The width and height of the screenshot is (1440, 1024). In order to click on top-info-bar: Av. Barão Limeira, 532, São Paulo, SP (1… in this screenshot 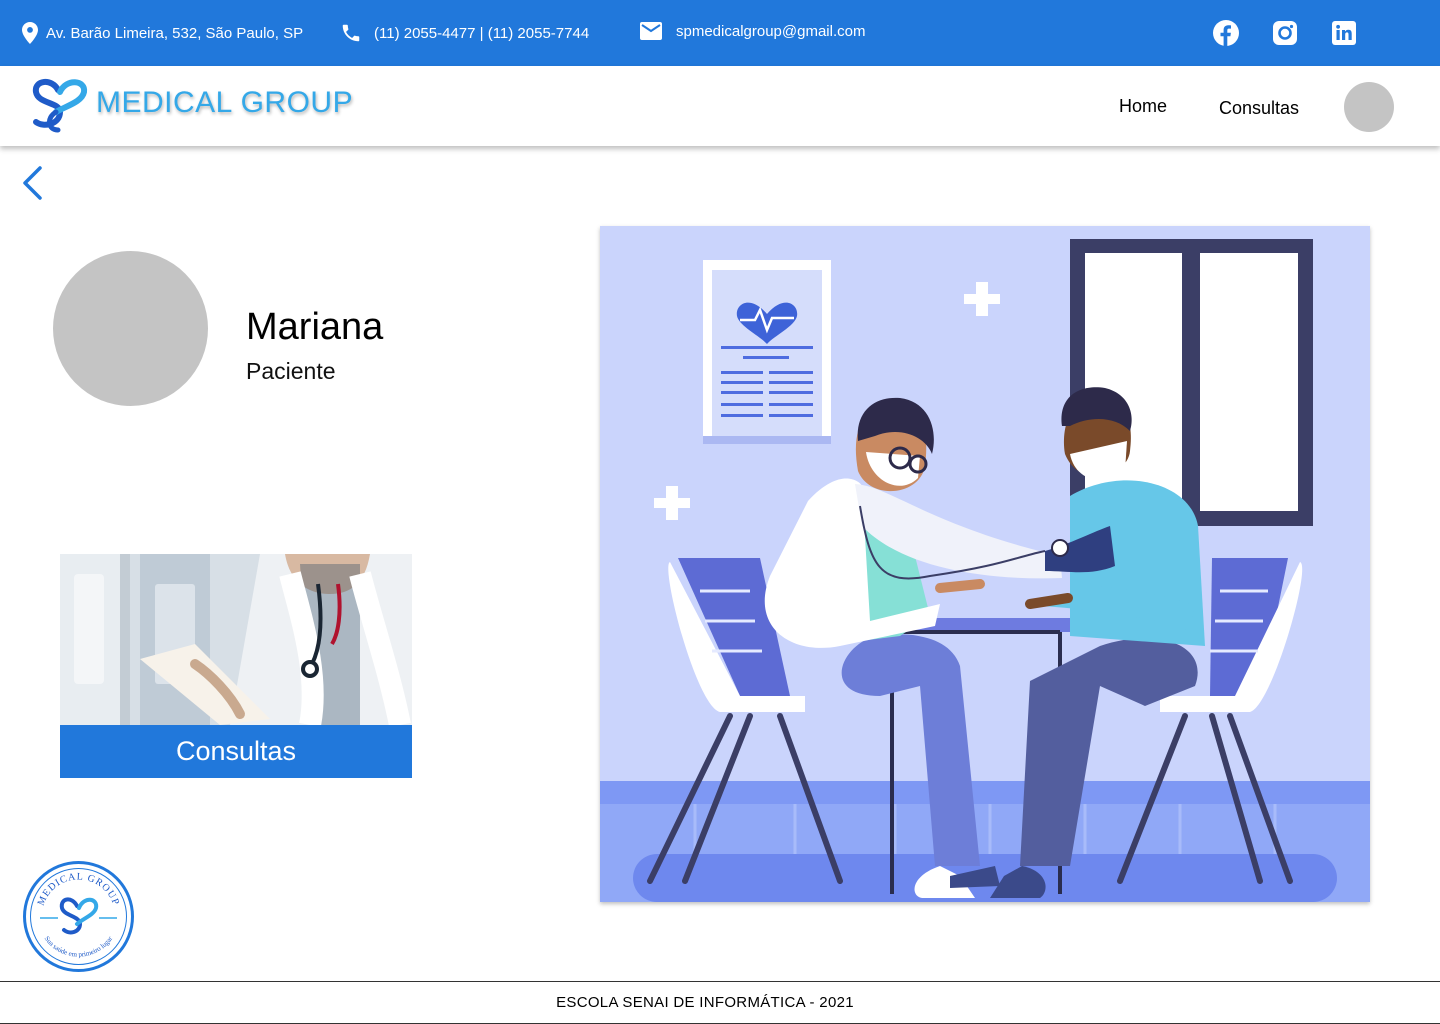, I will do `click(720, 33)`.